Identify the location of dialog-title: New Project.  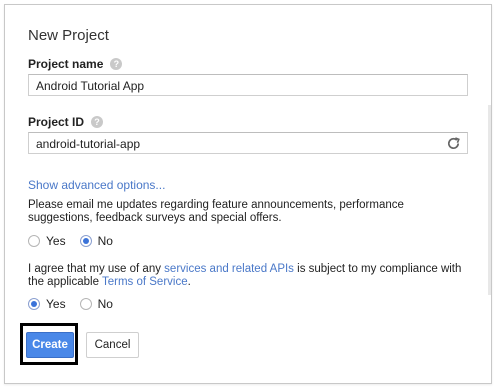
(68, 35).